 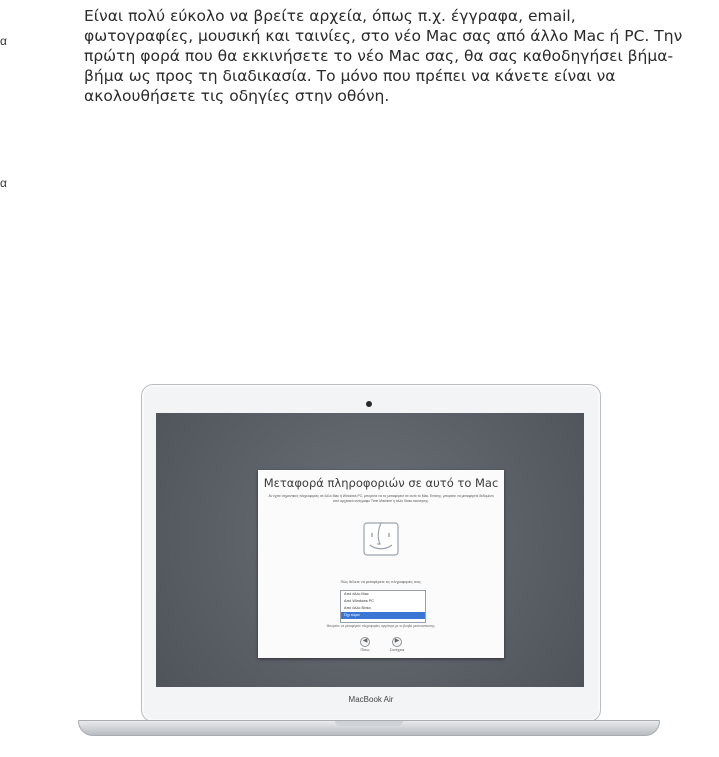 What do you see at coordinates (369, 723) in the screenshot?
I see `lid-notch` at bounding box center [369, 723].